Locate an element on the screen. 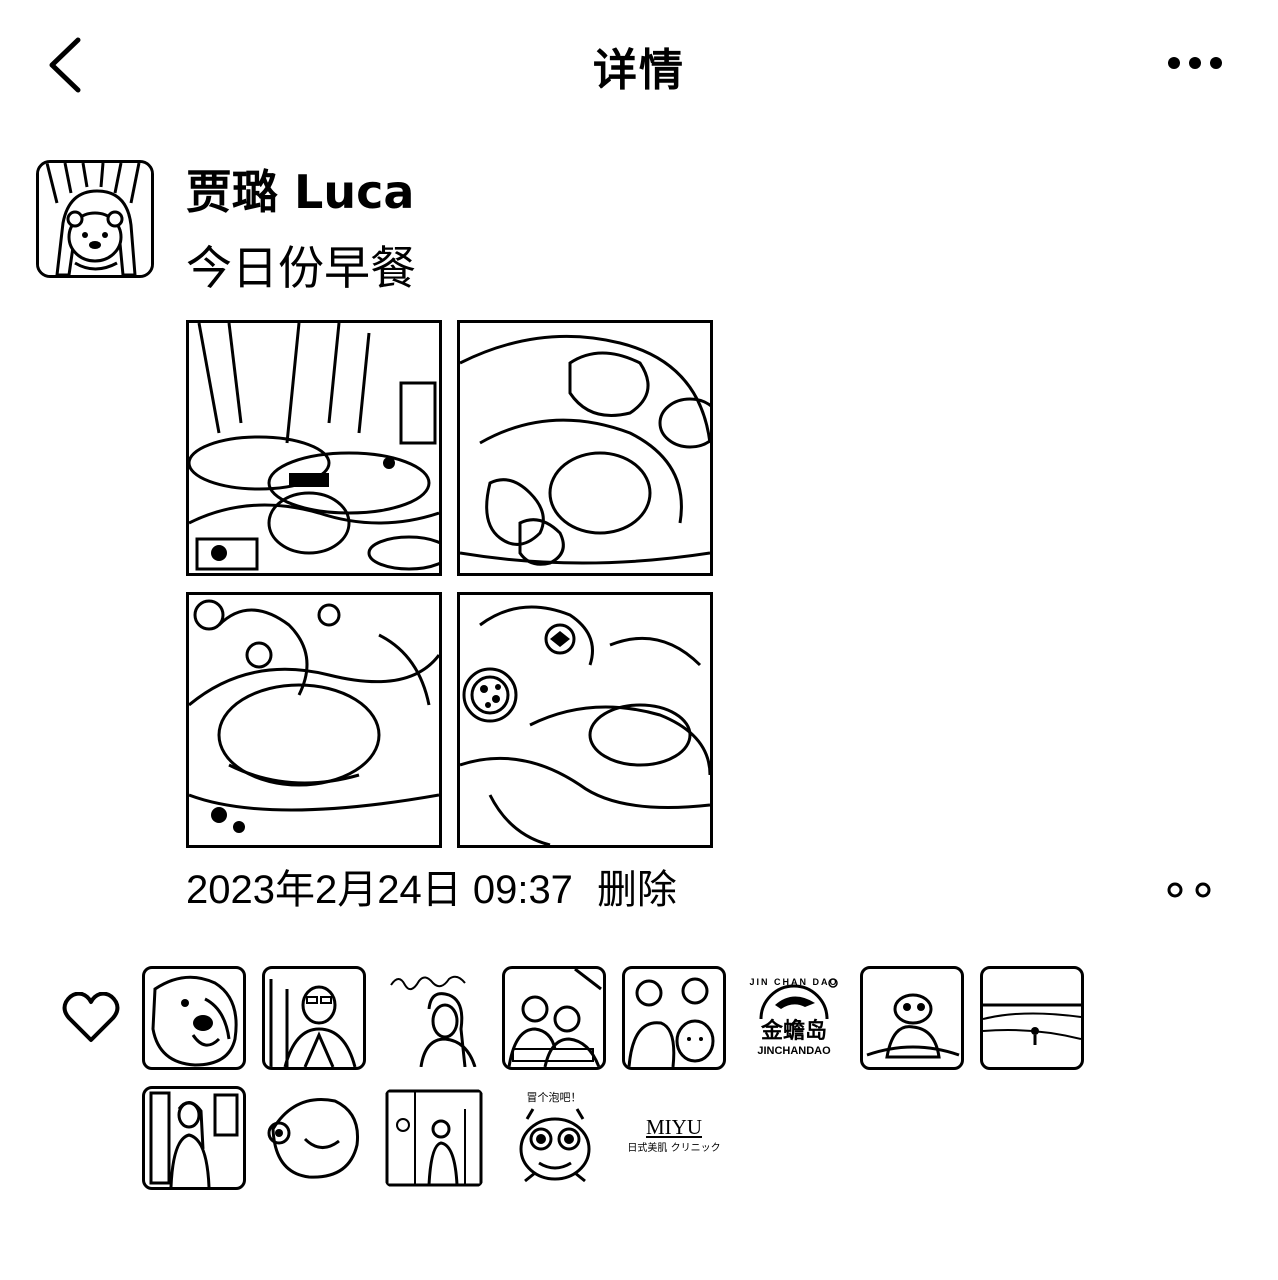 This screenshot has width=1278, height=1280. jinchandao-brand: 金蟾岛 is located at coordinates (793, 1031).